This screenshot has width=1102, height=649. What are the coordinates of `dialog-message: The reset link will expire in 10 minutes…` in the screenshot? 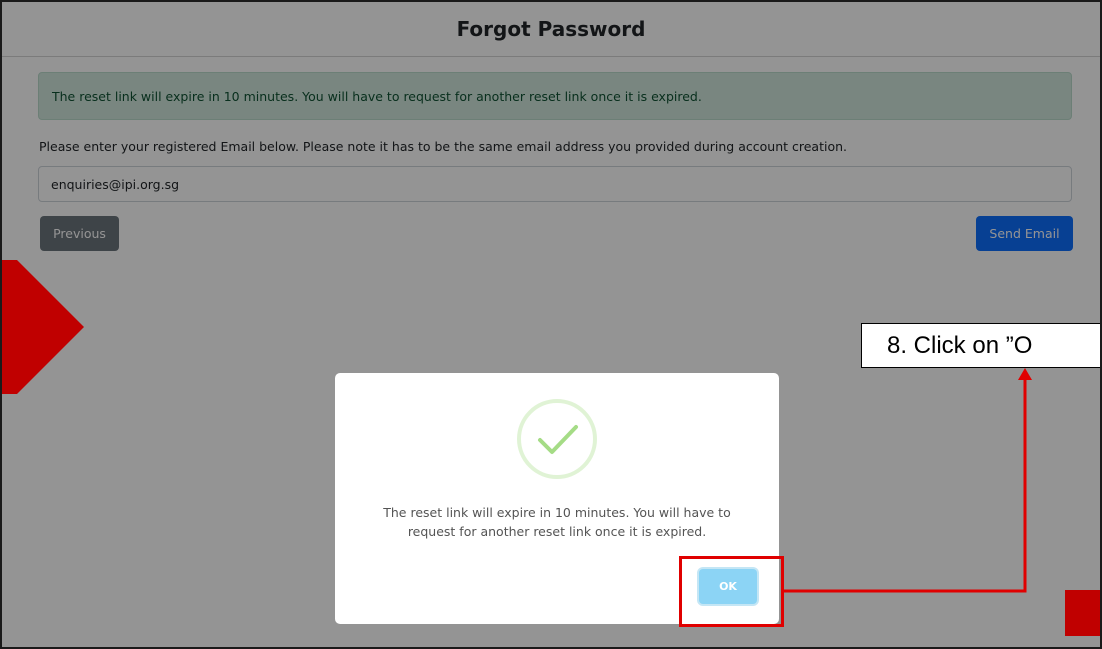 It's located at (557, 522).